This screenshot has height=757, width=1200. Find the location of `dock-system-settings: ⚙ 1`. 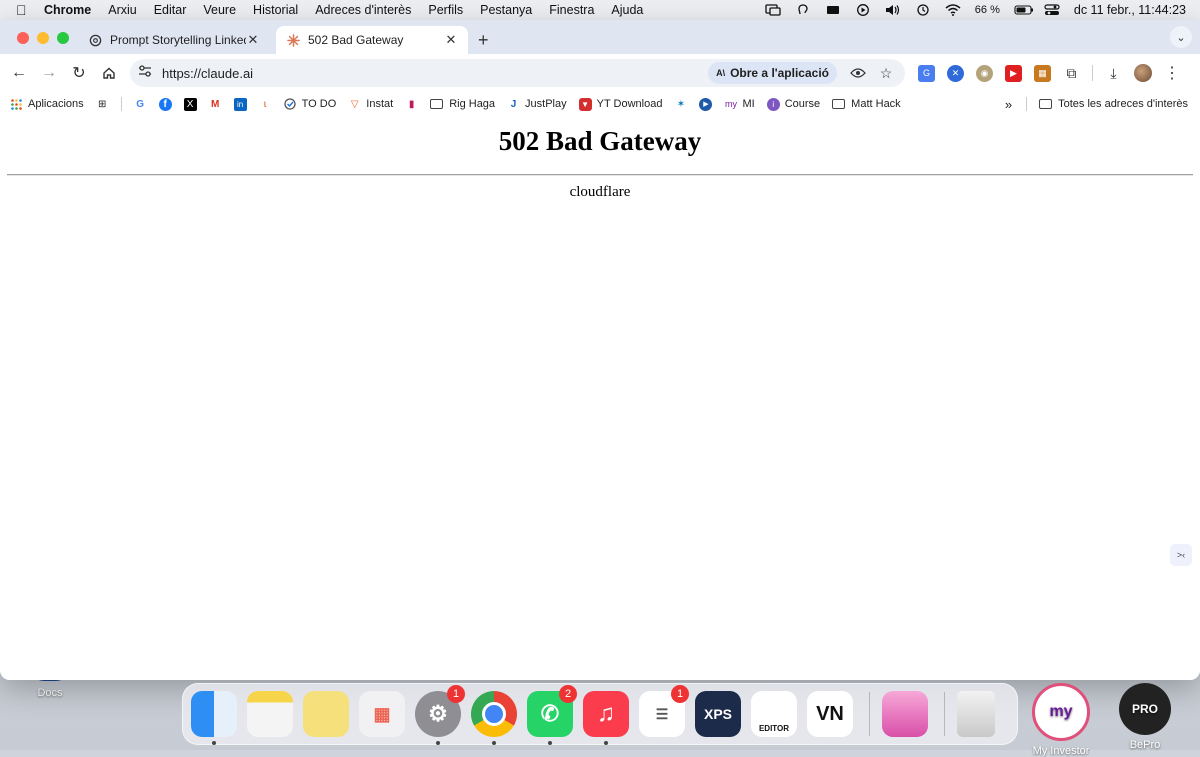

dock-system-settings: ⚙ 1 is located at coordinates (440, 715).